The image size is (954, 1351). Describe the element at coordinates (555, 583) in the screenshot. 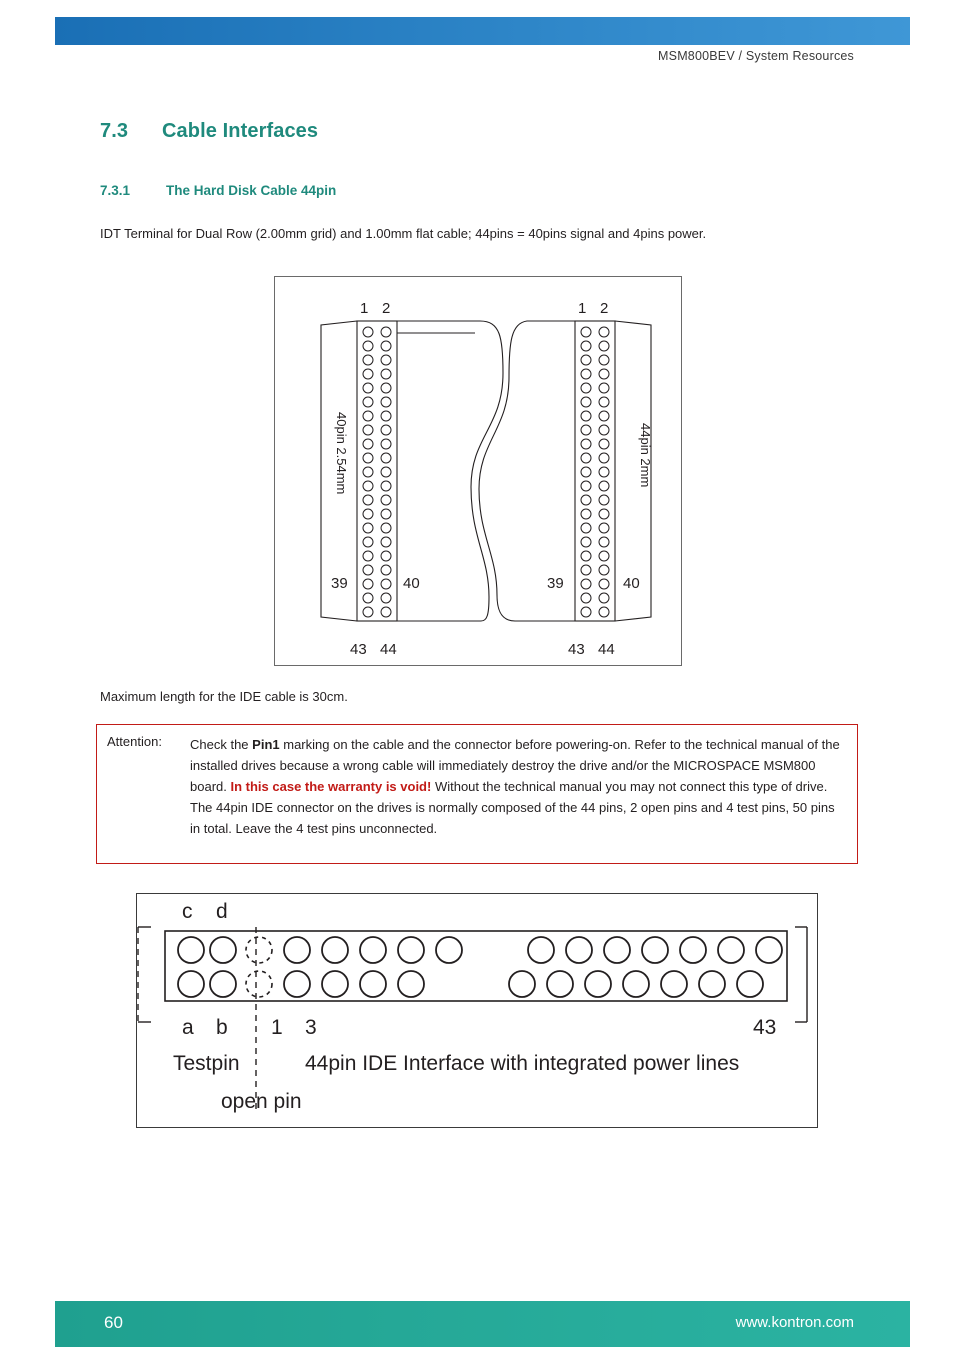

I see `fig1-right-pin39-label: 39` at that location.